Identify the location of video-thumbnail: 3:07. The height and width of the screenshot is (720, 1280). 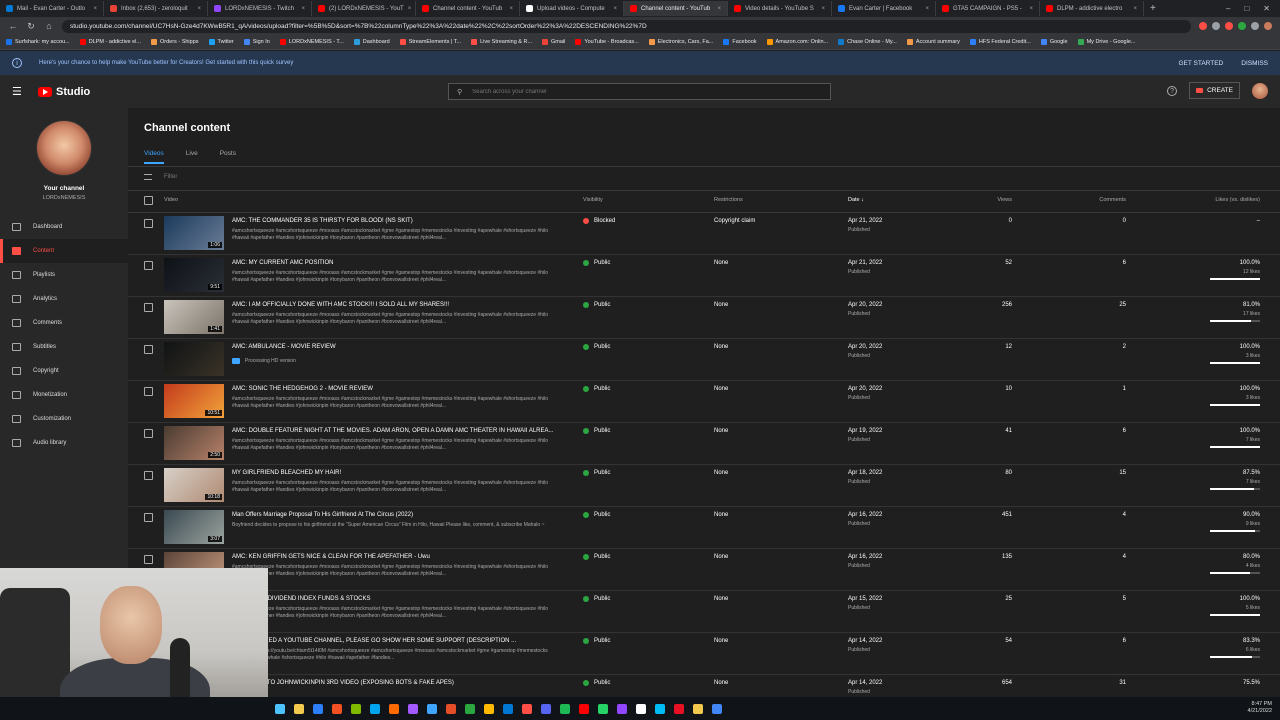
(194, 527).